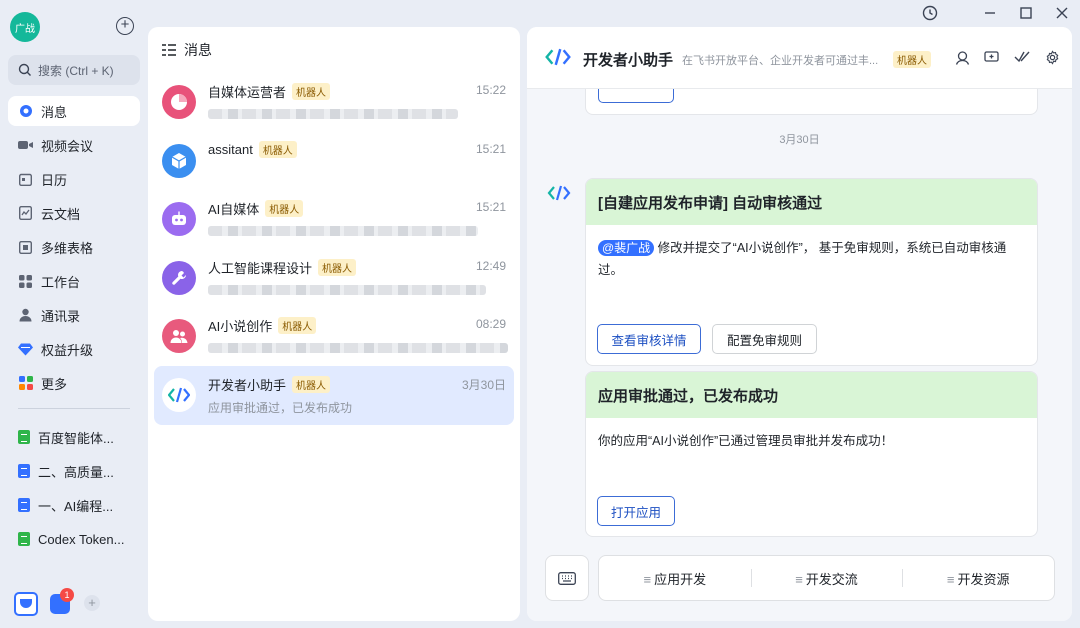  I want to click on chat-name-row: AI小说创作 机器人, so click(262, 325).